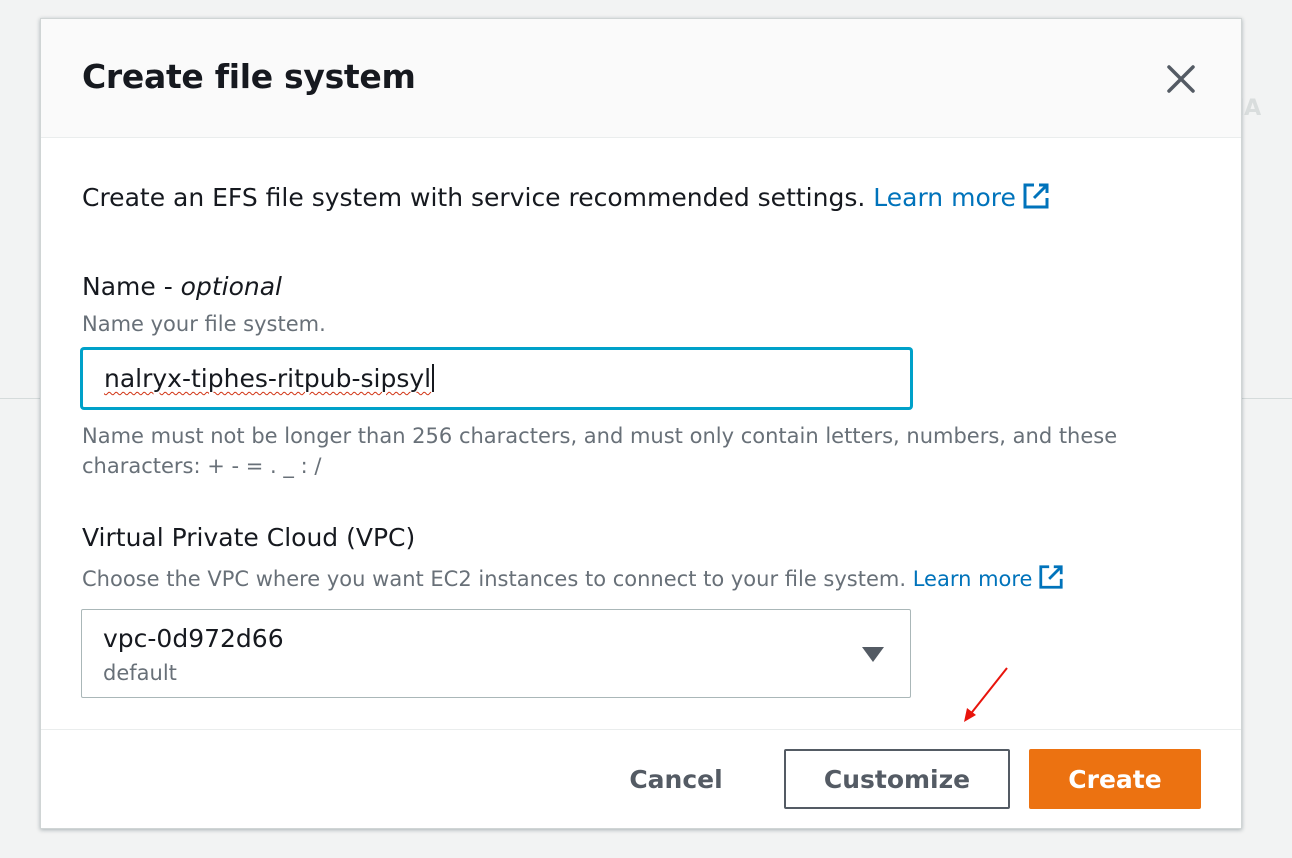 Image resolution: width=1292 pixels, height=858 pixels. I want to click on name-label-text: Name -, so click(131, 286).